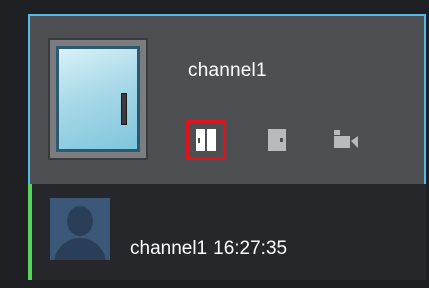 This screenshot has width=429, height=288. I want to click on camera-button, so click(346, 140).